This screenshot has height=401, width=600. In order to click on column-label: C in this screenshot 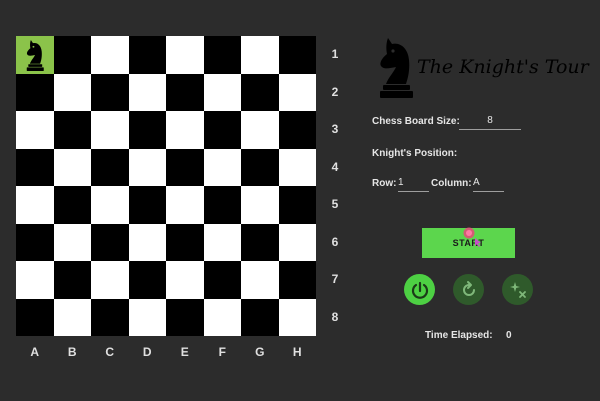, I will do `click(110, 352)`.